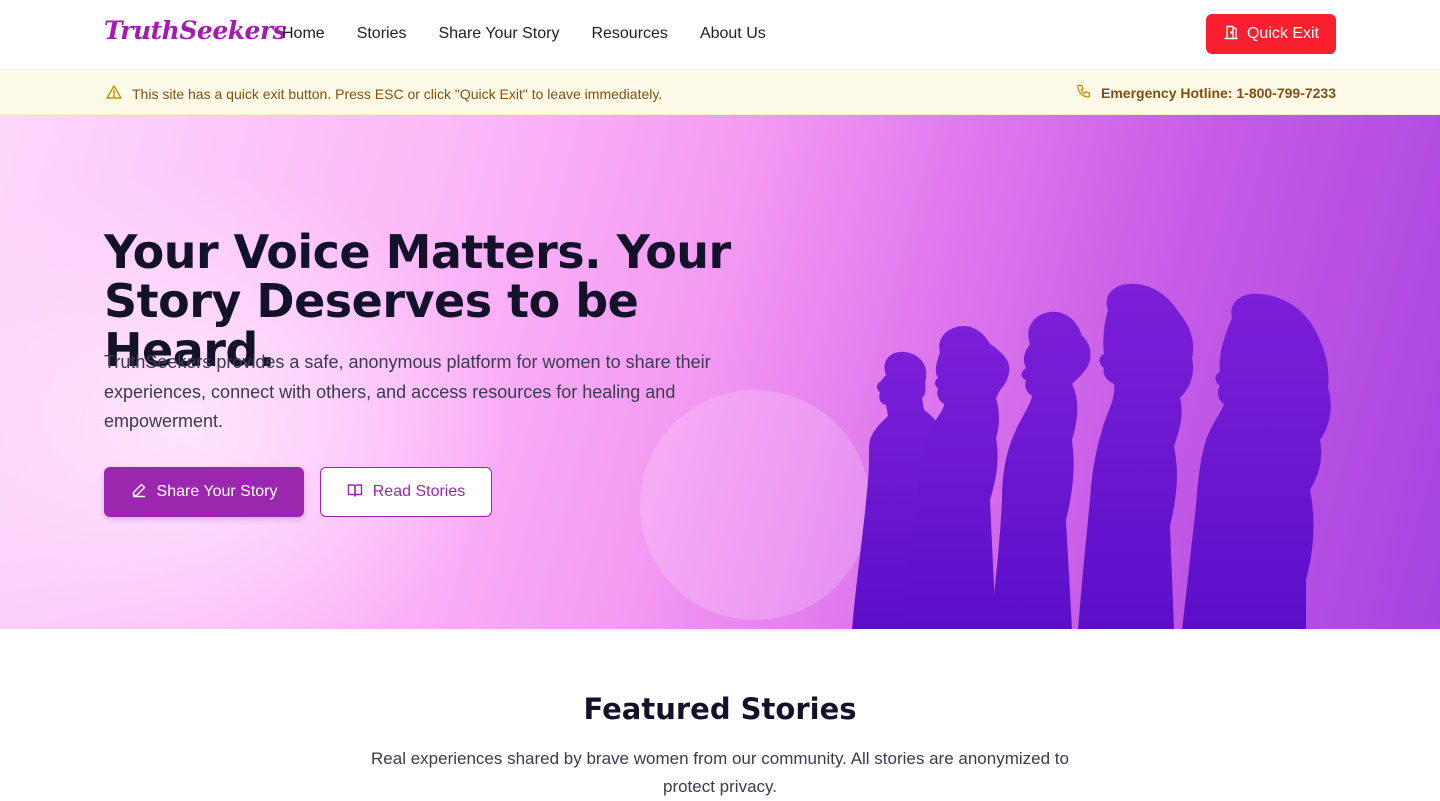 The height and width of the screenshot is (801, 1440). I want to click on nav-link-stories: Stories, so click(382, 34).